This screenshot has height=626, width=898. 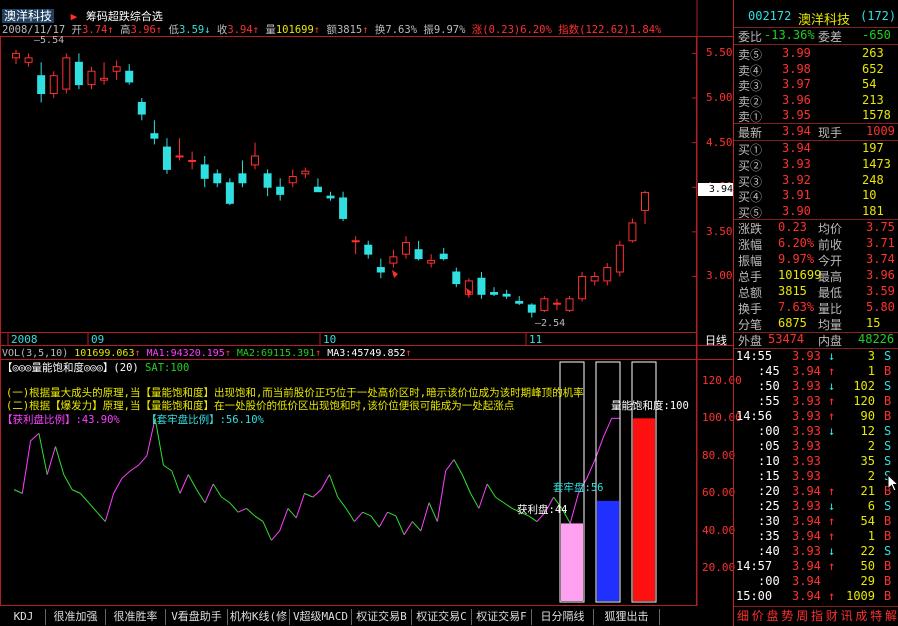 I want to click on tick-time: :15, so click(x=769, y=476).